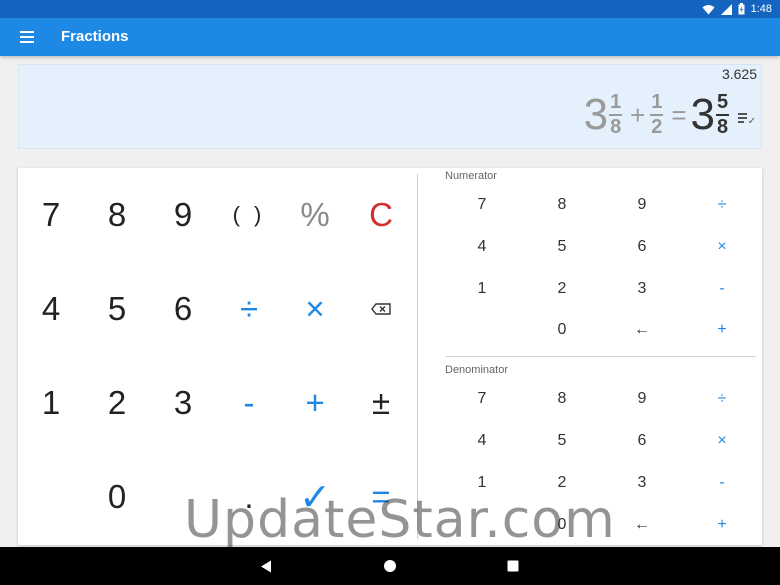  I want to click on key-3: 3, so click(183, 403).